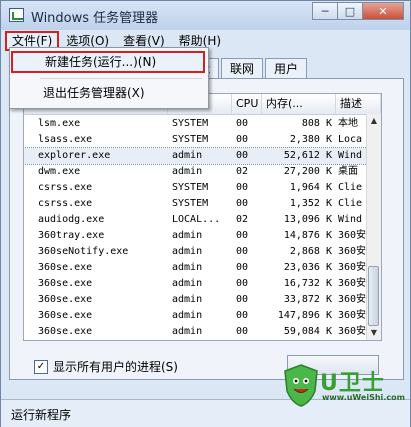  I want to click on watermark-logo: U卫士 www.uWeiShi.com, so click(343, 387).